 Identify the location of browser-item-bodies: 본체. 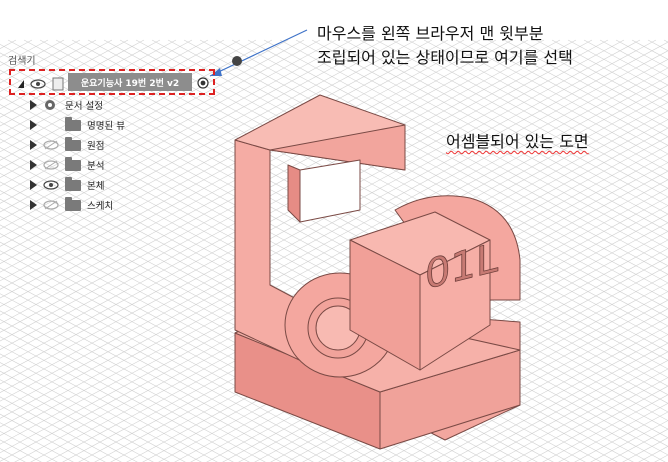
(67, 185).